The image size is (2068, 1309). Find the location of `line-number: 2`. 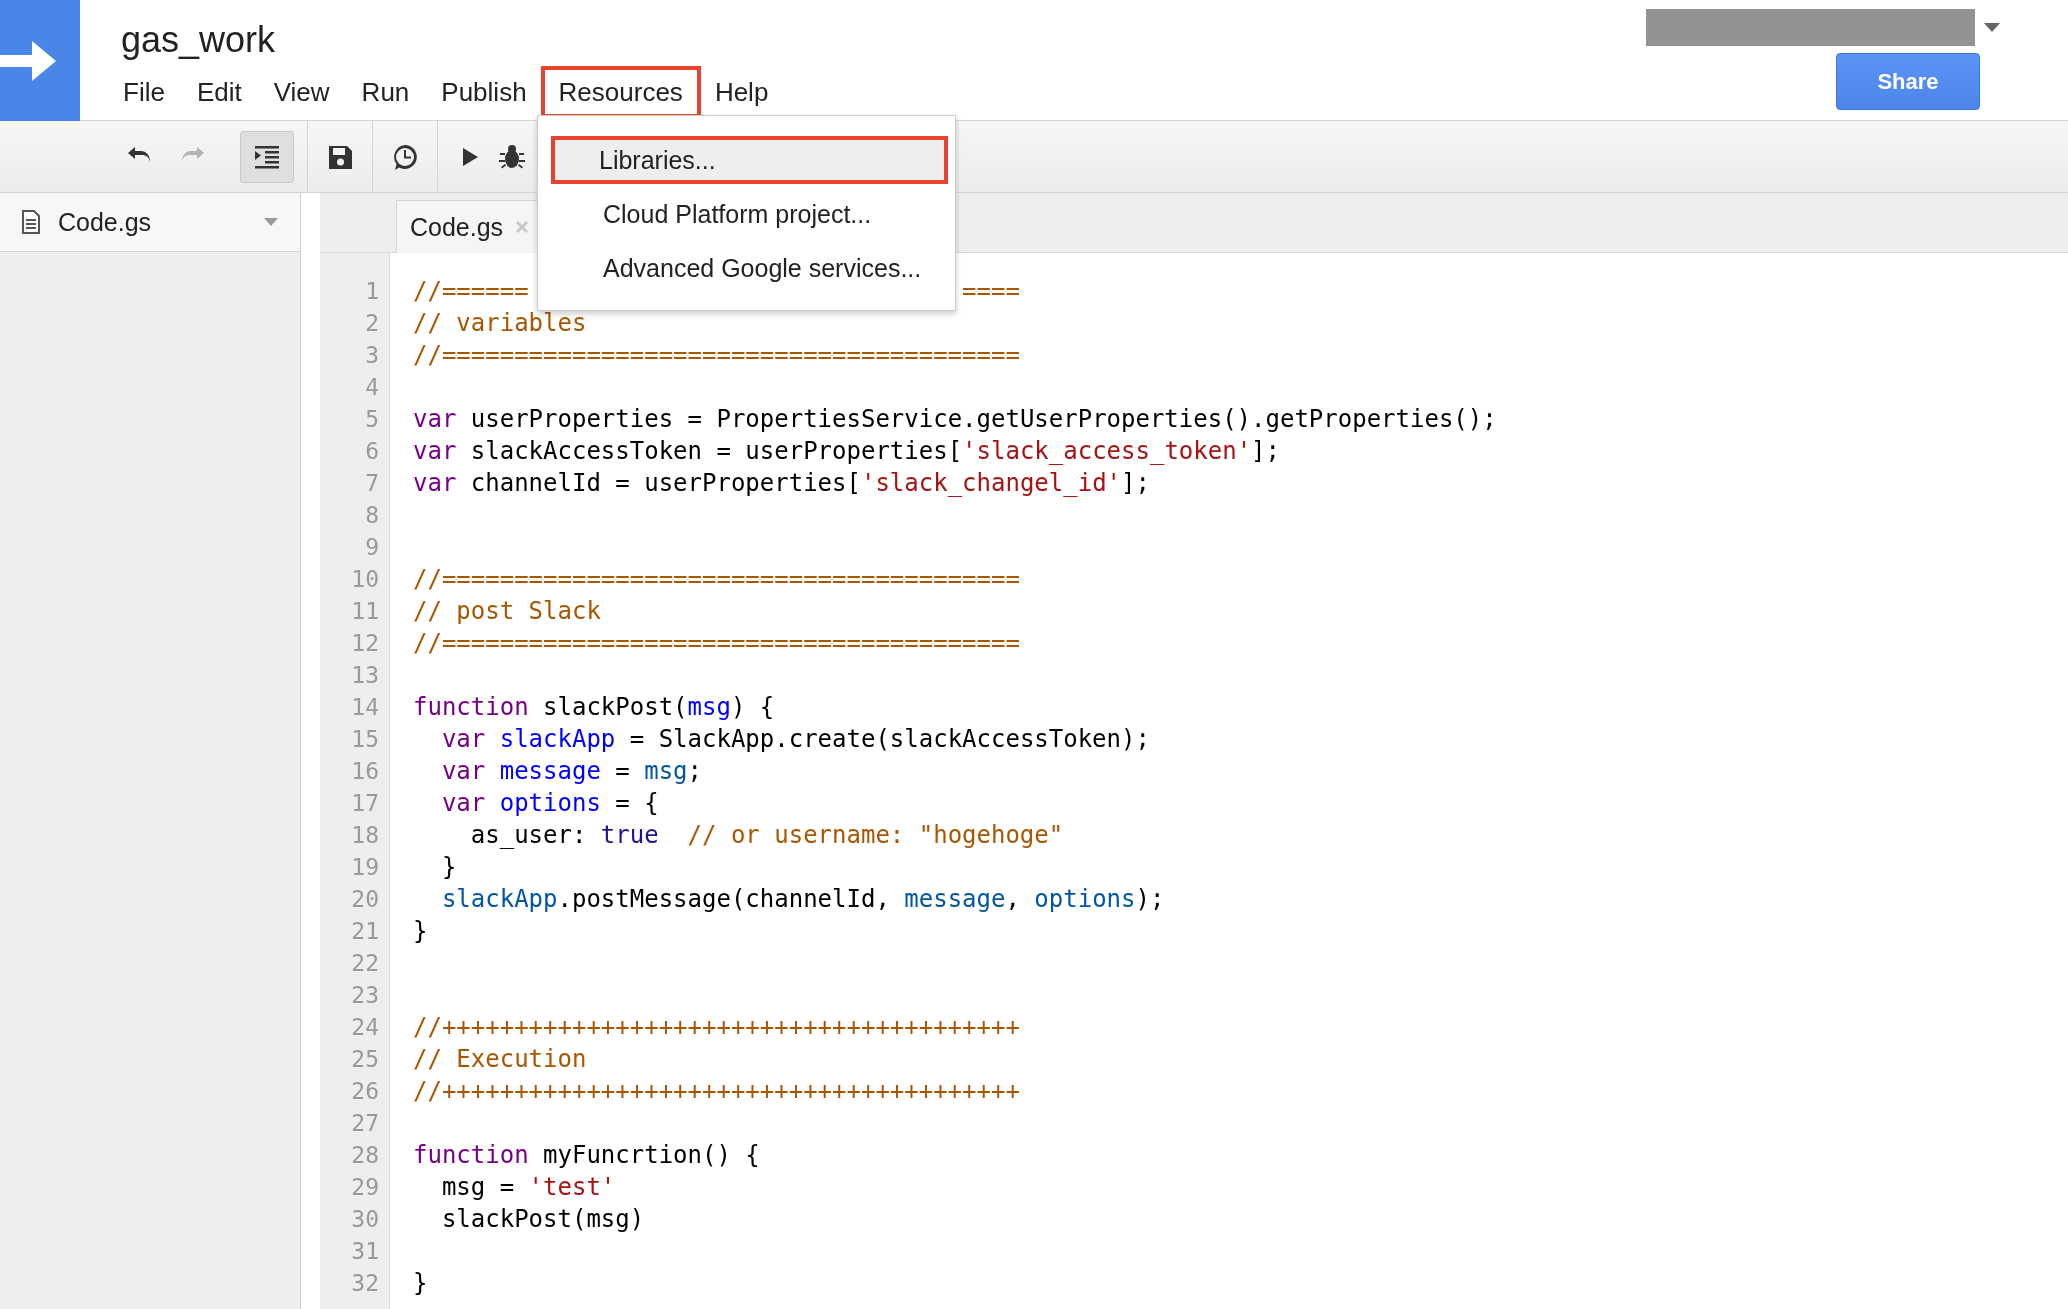

line-number: 2 is located at coordinates (372, 323).